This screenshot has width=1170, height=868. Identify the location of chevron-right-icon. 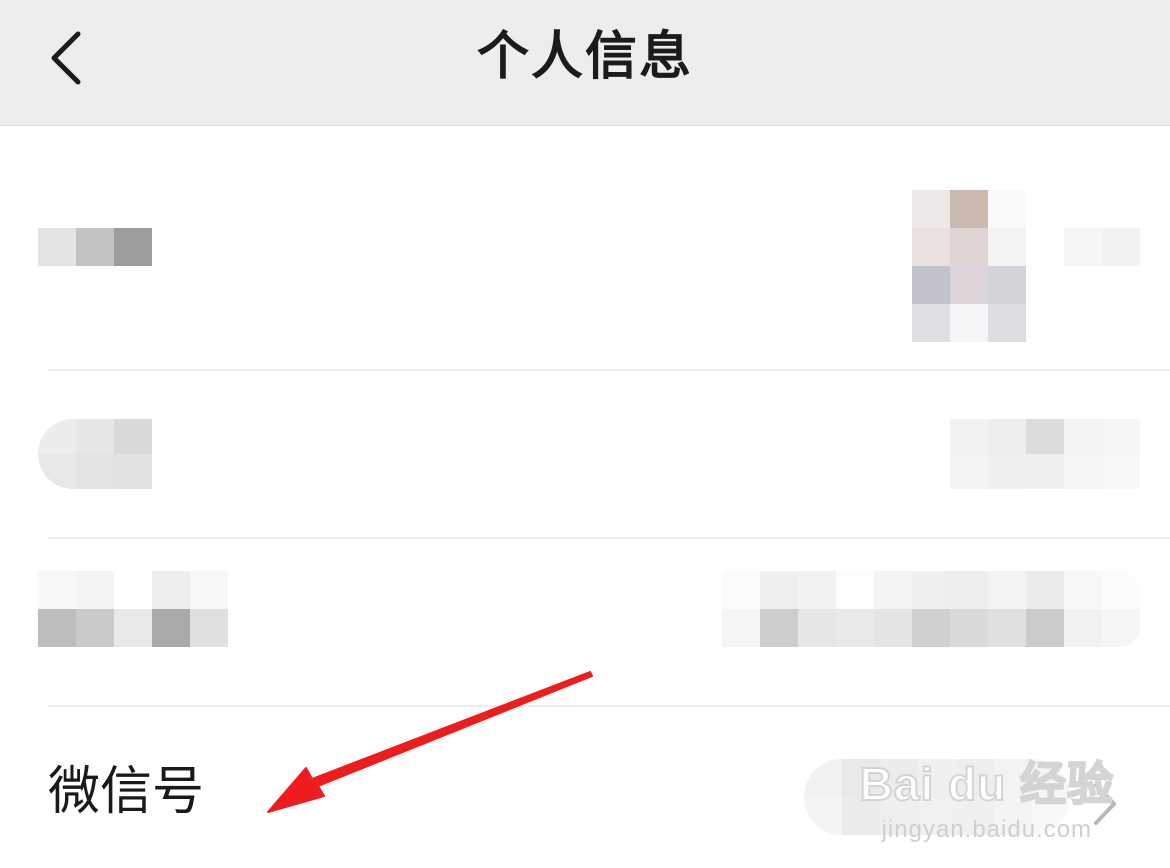
(1105, 804).